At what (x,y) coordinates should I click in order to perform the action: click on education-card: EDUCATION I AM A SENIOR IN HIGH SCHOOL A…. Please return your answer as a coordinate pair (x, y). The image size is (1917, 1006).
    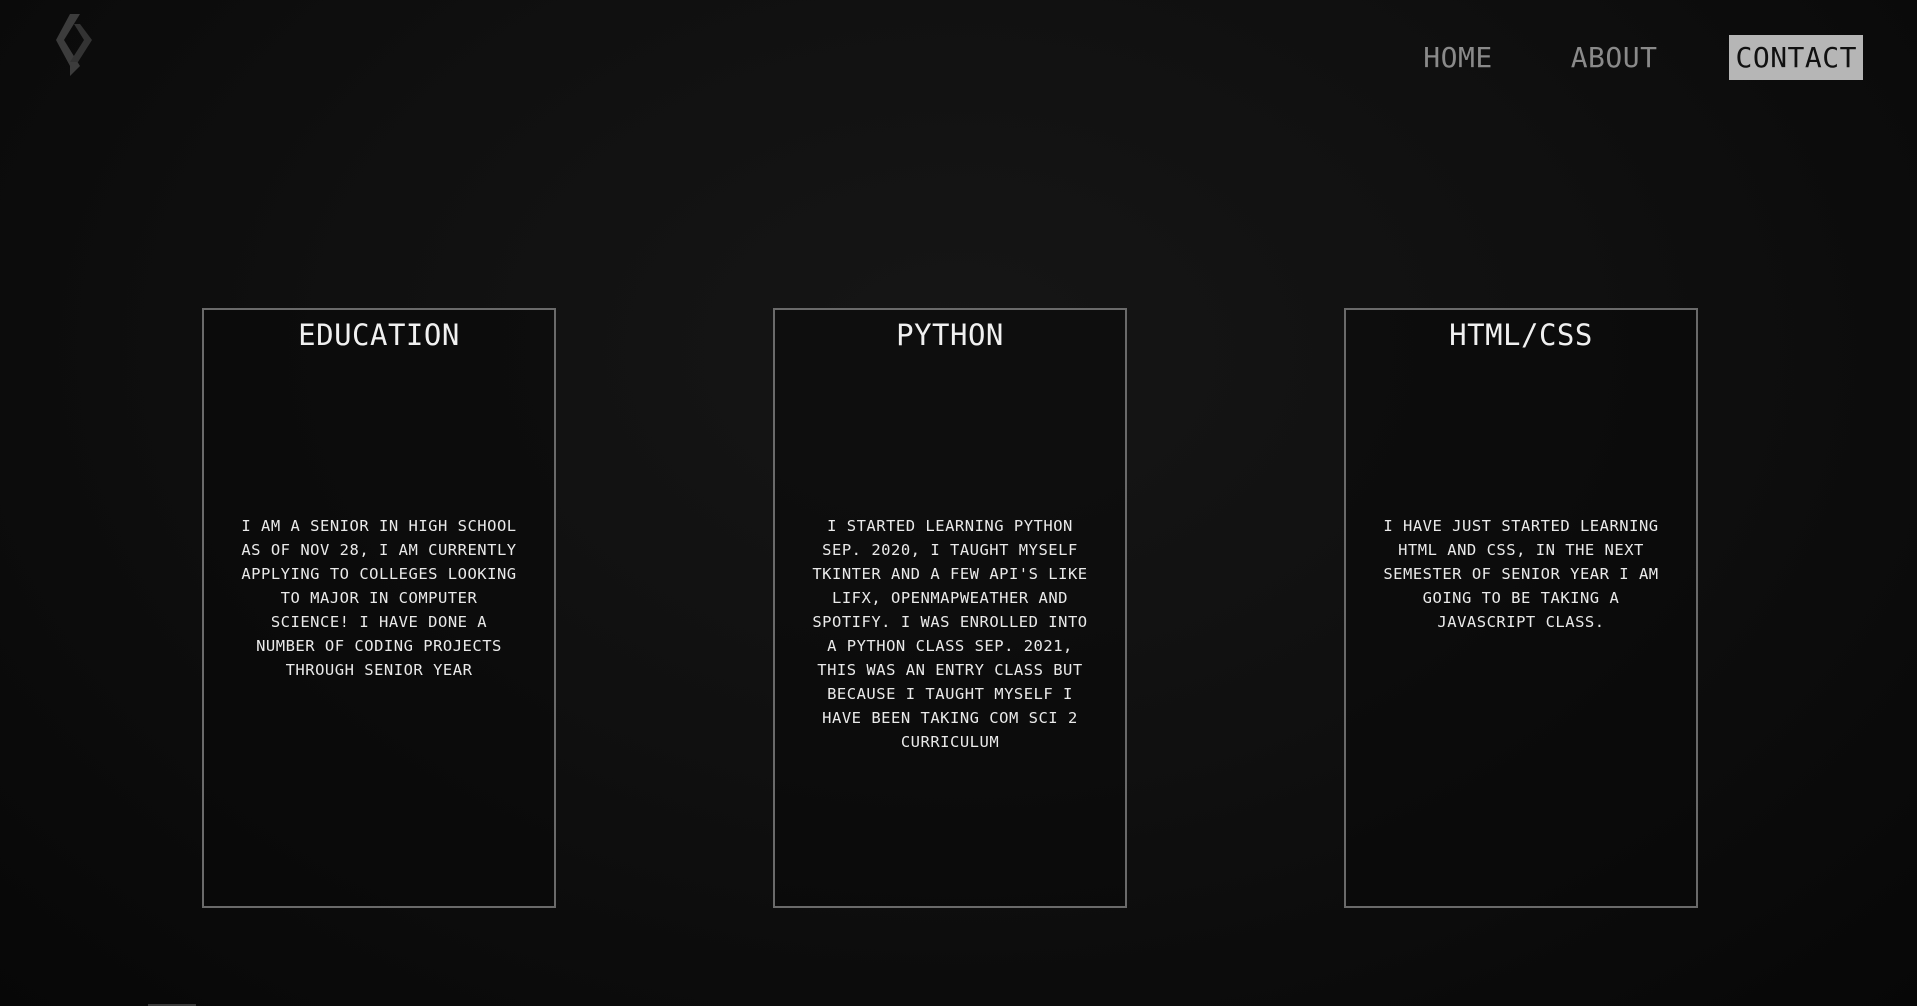
    Looking at the image, I should click on (379, 608).